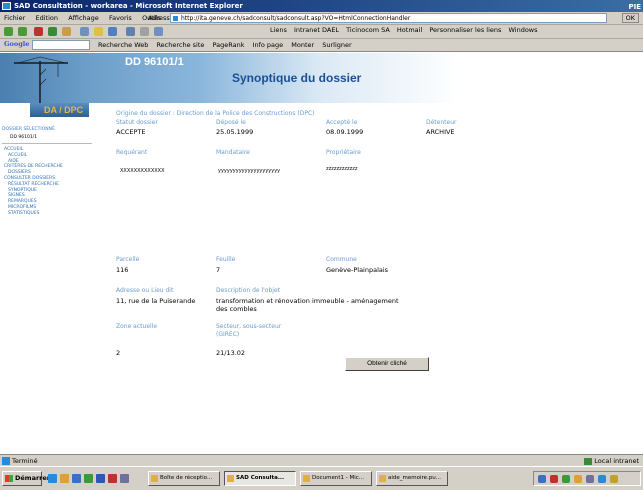 The width and height of the screenshot is (643, 490). Describe the element at coordinates (52, 31) in the screenshot. I see `refresh-icon` at that location.